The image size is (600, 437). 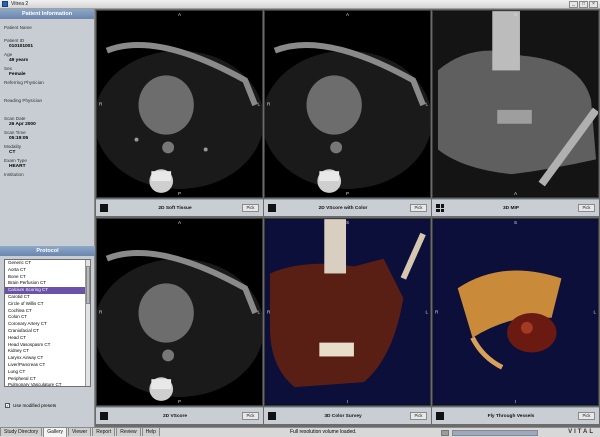 What do you see at coordinates (511, 208) in the screenshot?
I see `viewport-title: 3D MIP` at bounding box center [511, 208].